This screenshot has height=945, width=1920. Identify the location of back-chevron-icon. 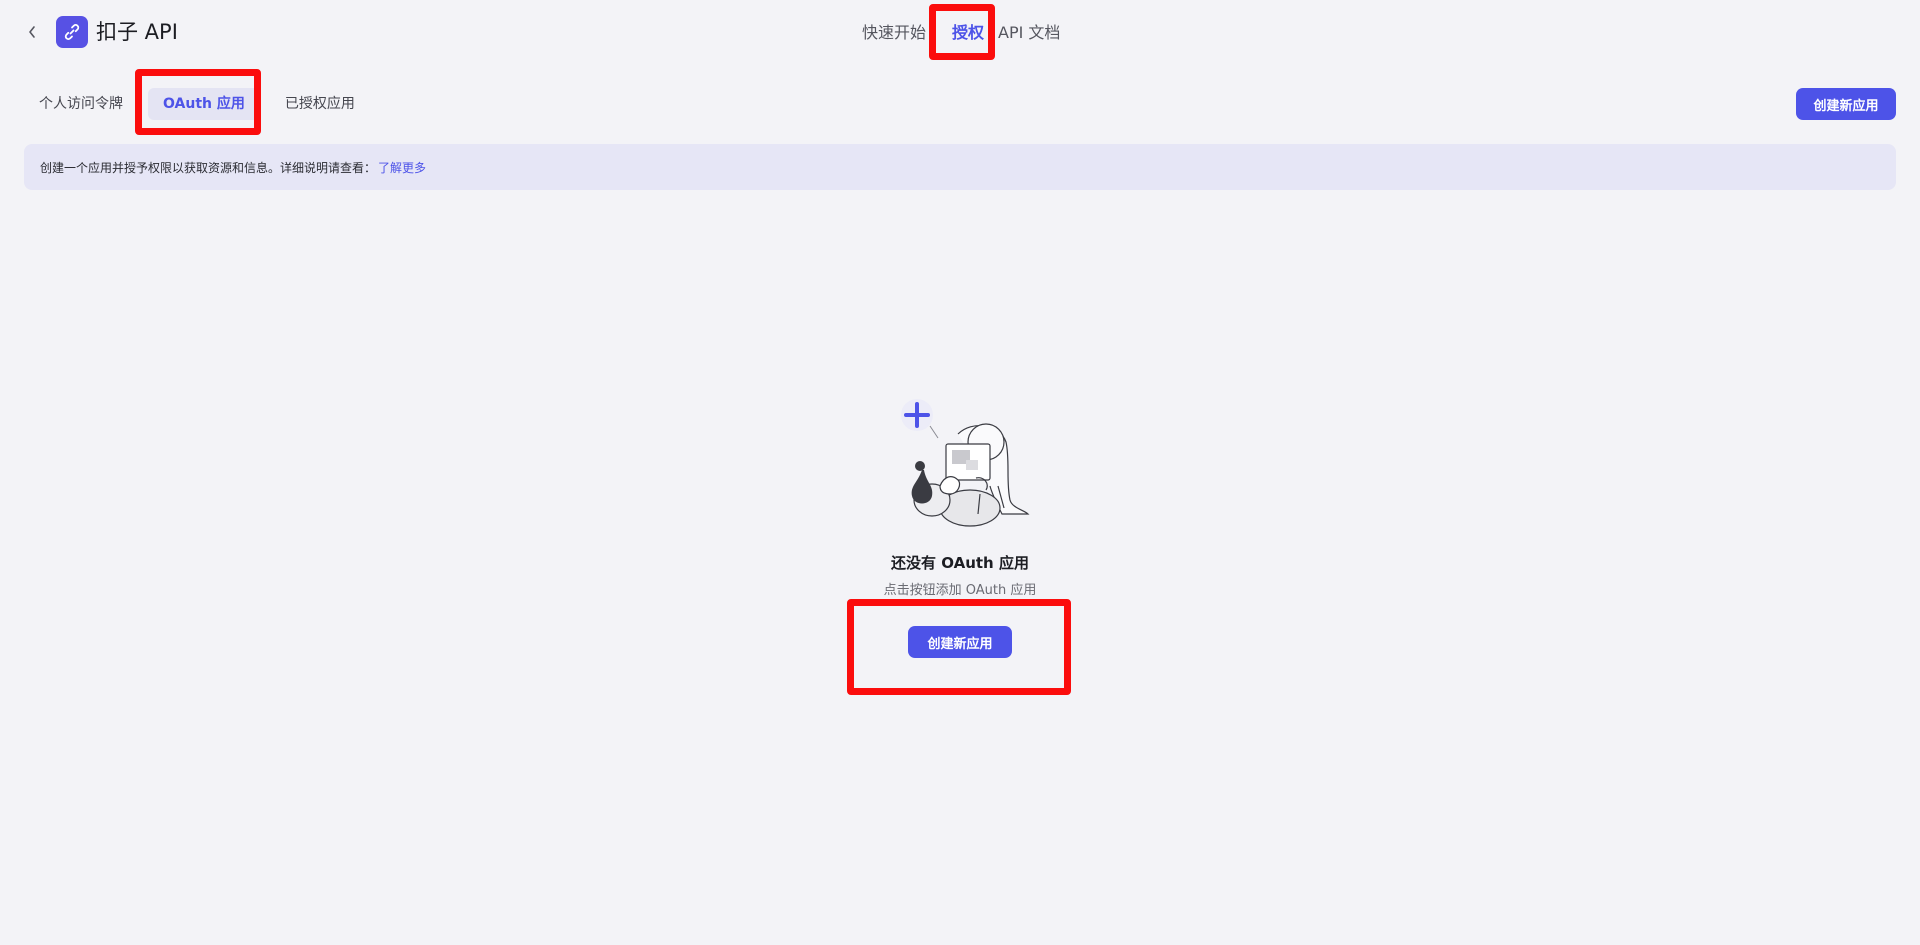
(32, 32).